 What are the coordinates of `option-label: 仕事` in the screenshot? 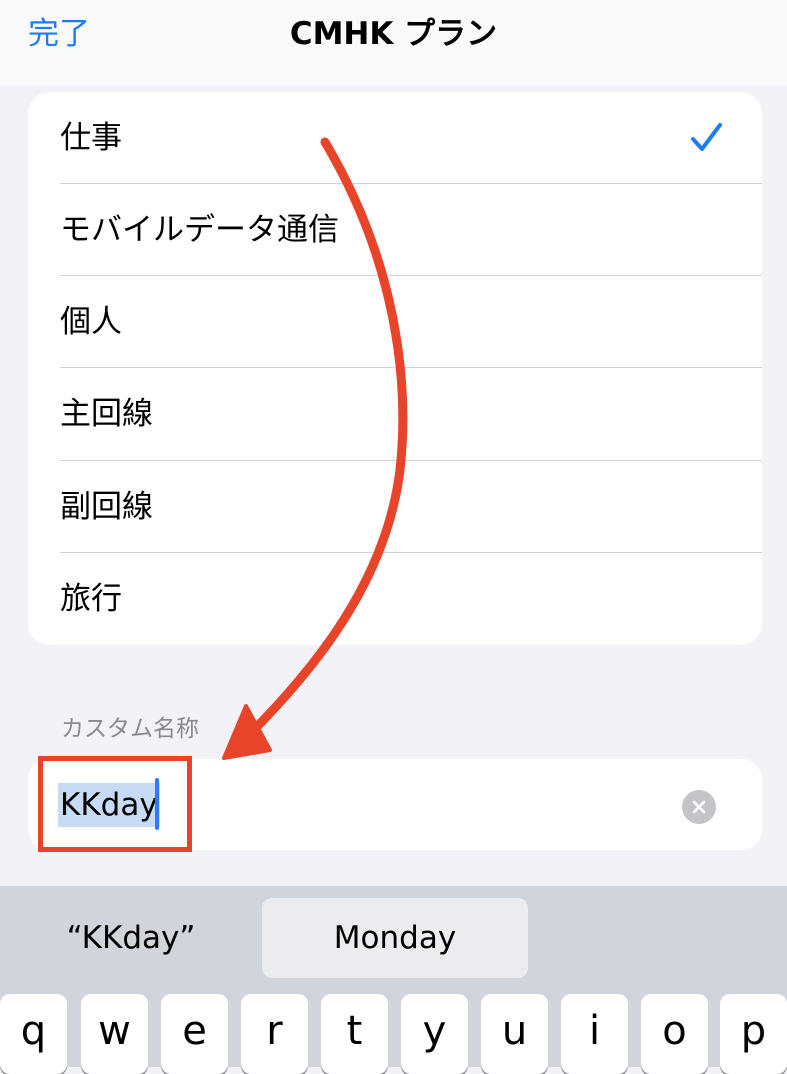 It's located at (91, 138).